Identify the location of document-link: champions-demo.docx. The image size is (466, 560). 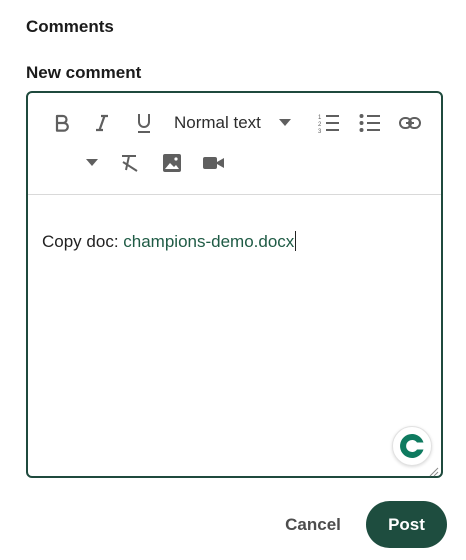
(208, 241).